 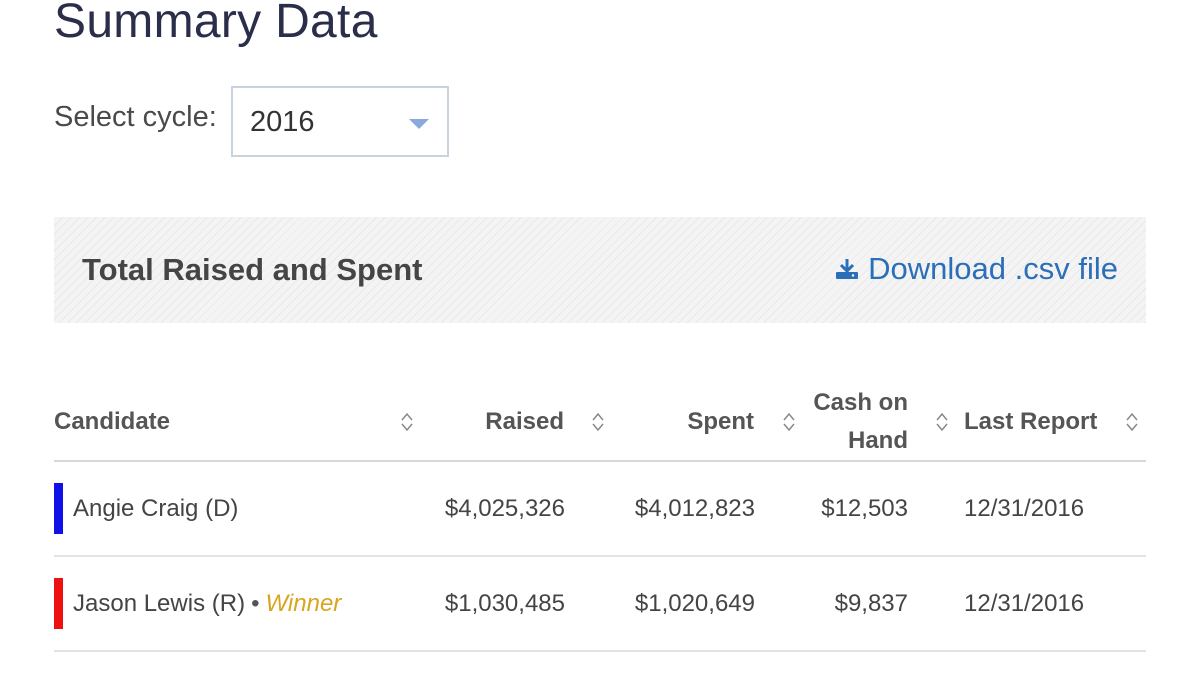 I want to click on panel-title: Total Raised and Spent, so click(x=252, y=269).